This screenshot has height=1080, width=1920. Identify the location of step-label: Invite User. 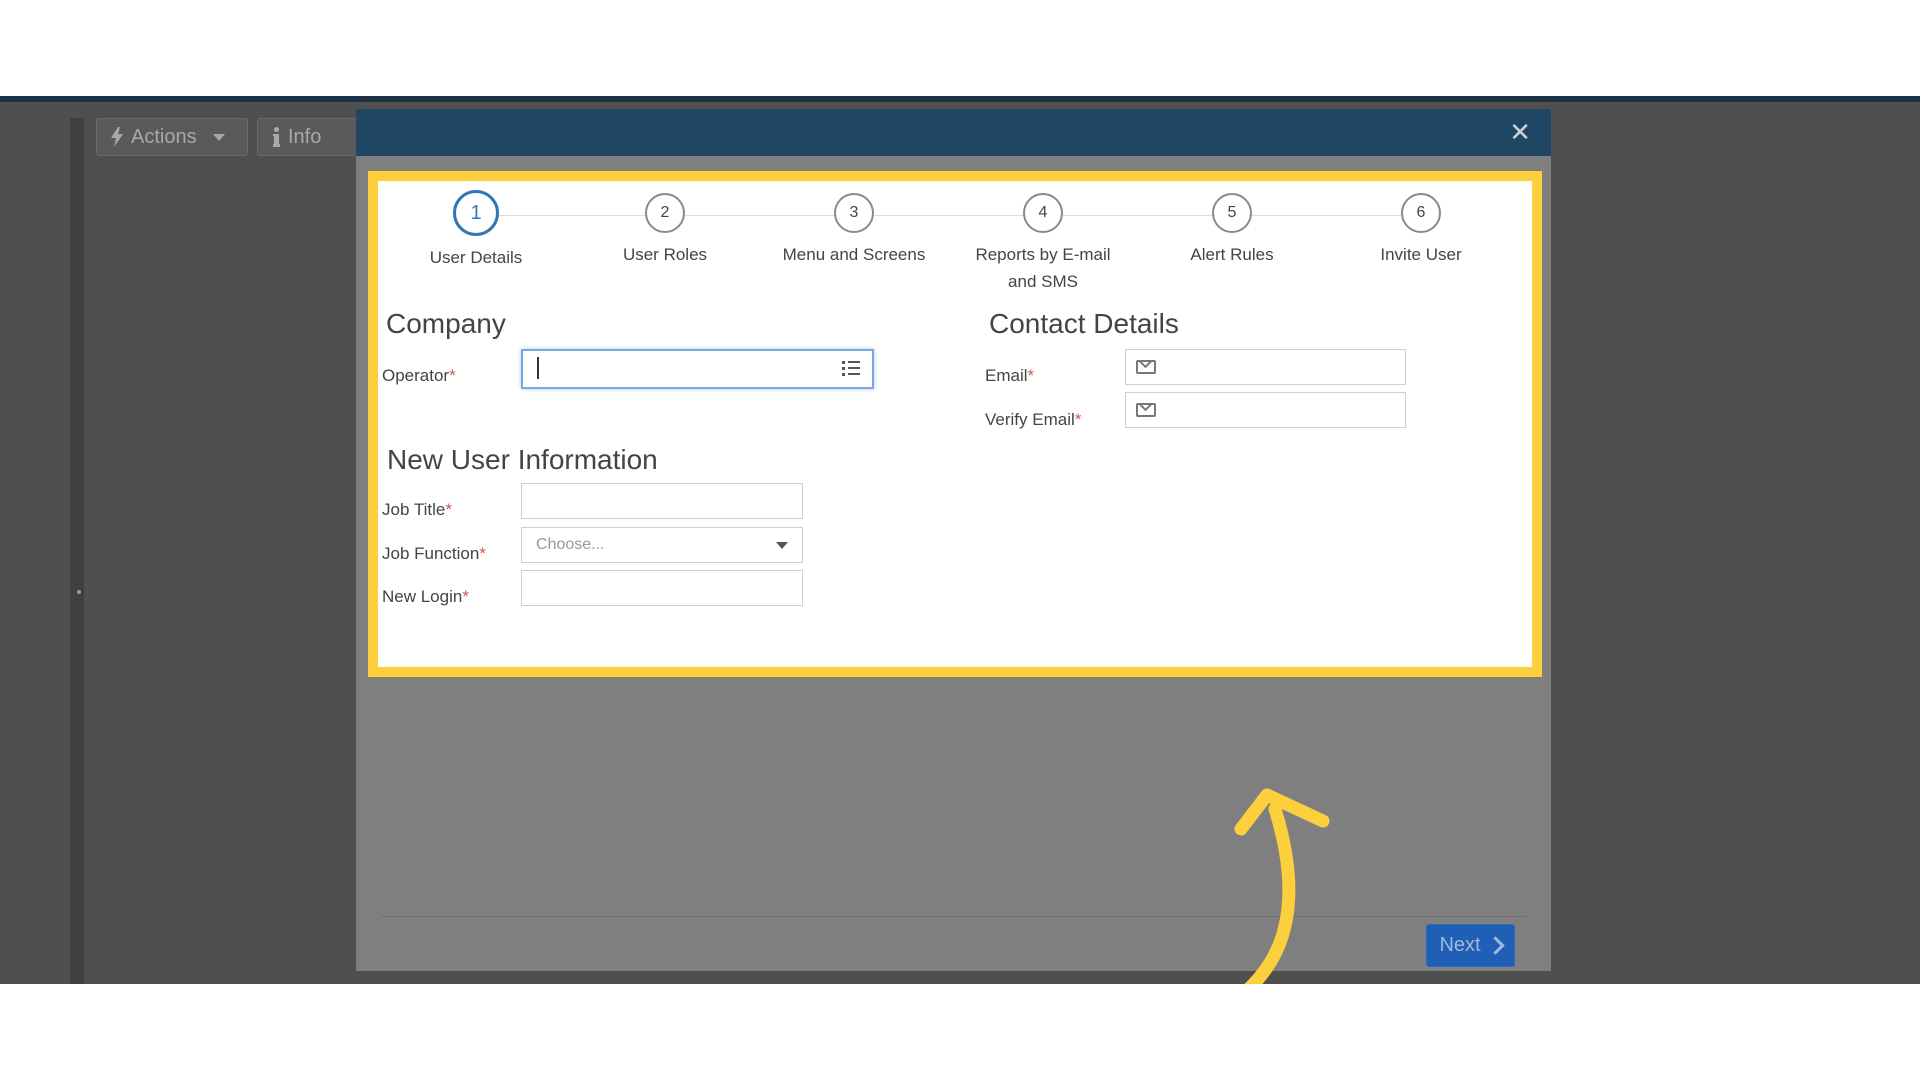
(1421, 254).